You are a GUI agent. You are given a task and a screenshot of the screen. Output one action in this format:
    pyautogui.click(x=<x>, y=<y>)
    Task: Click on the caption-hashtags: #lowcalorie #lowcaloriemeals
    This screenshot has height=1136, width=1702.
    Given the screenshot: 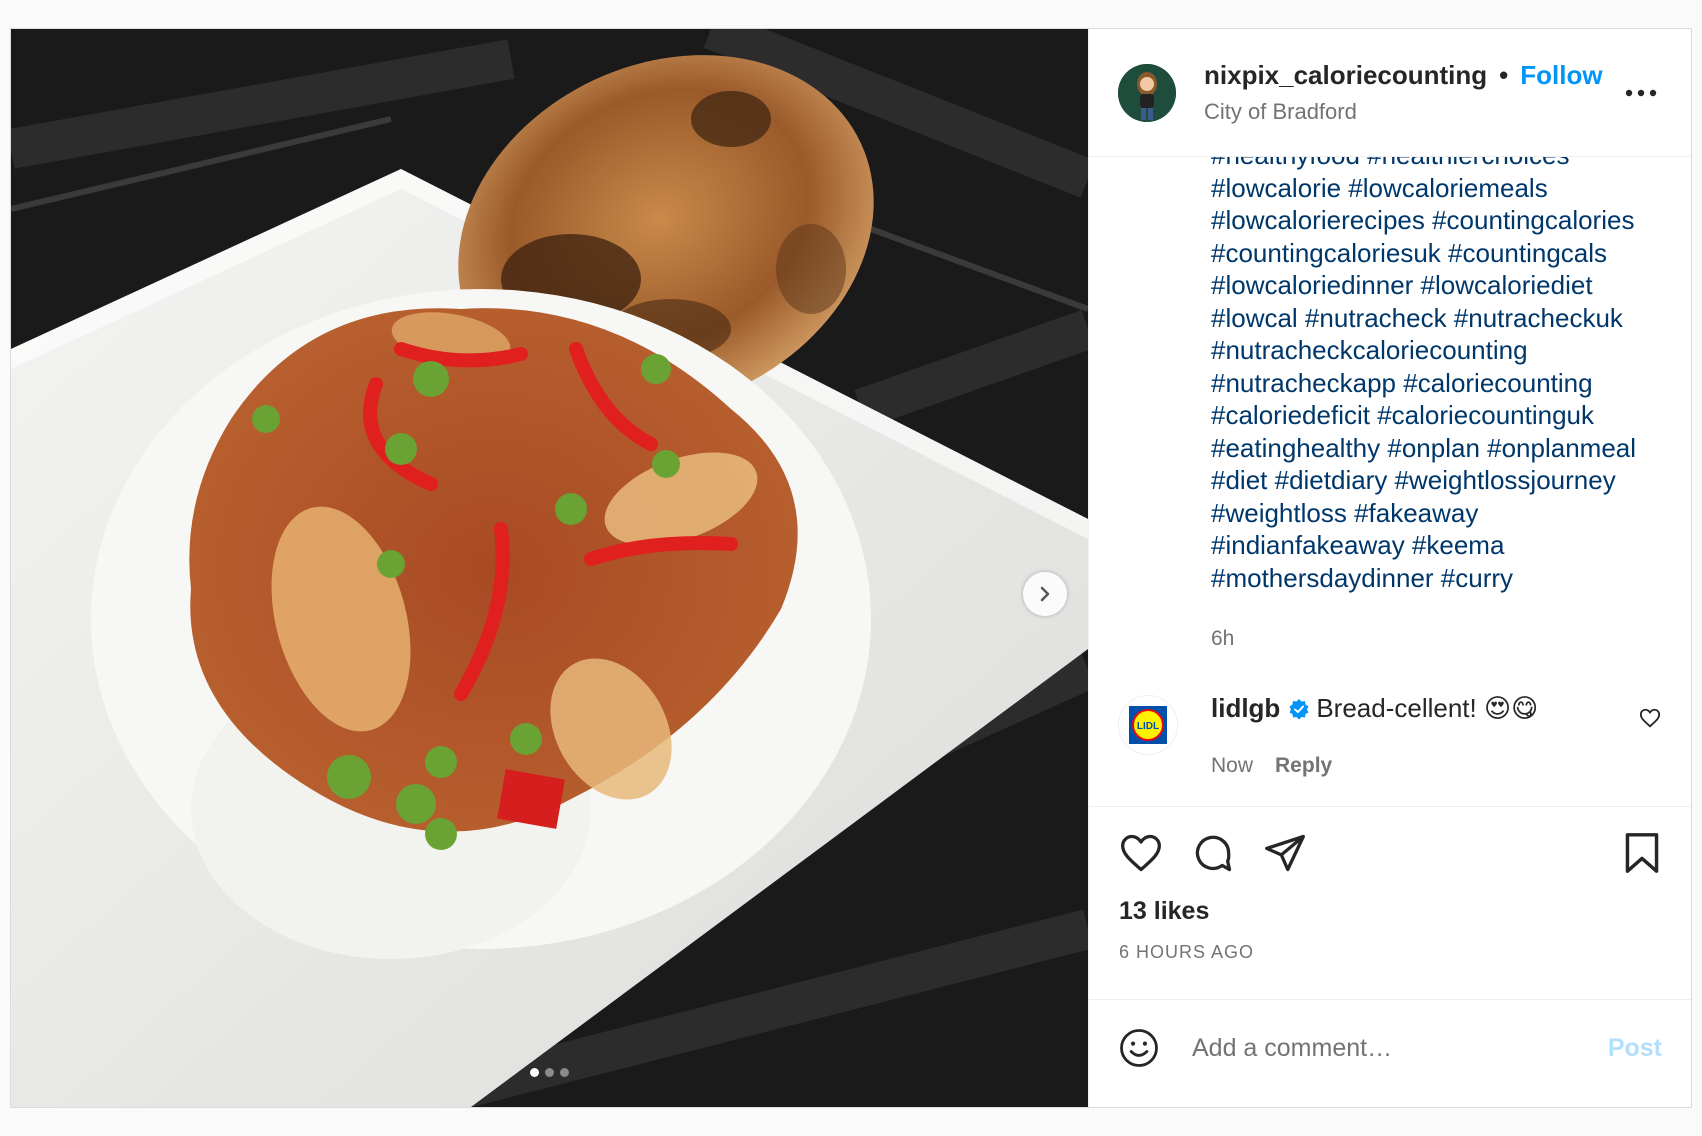 What is the action you would take?
    pyautogui.click(x=1446, y=188)
    